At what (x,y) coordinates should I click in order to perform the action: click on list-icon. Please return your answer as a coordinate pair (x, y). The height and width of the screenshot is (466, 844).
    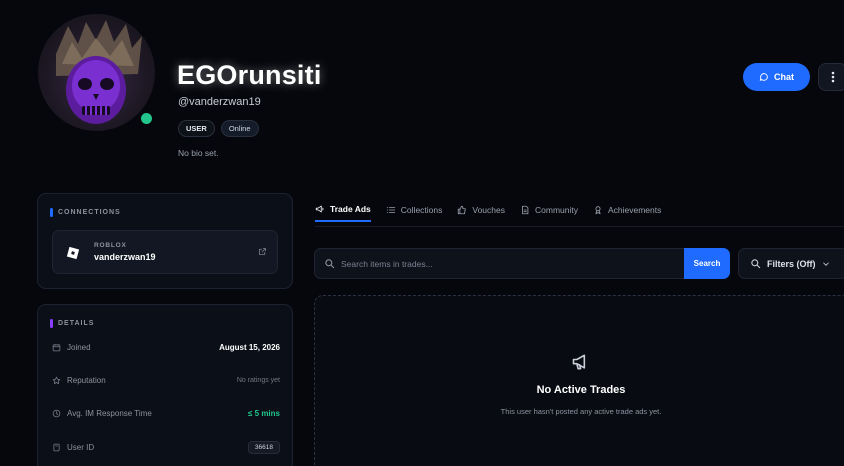
    Looking at the image, I should click on (390, 210).